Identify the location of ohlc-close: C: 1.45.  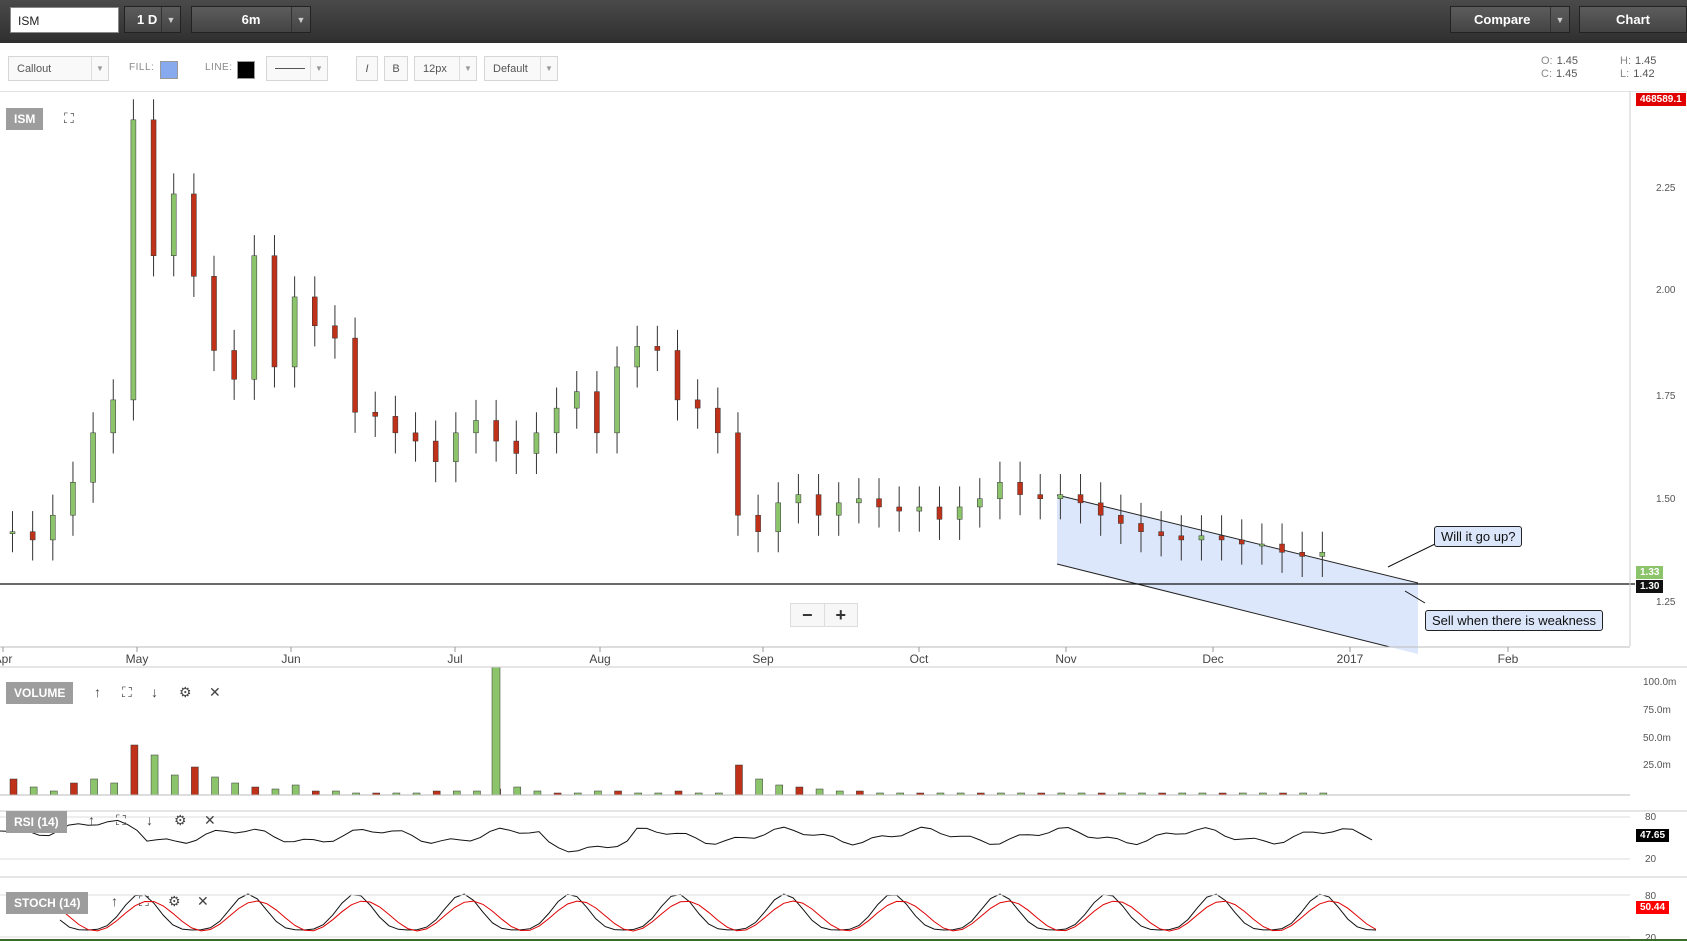
(1559, 74).